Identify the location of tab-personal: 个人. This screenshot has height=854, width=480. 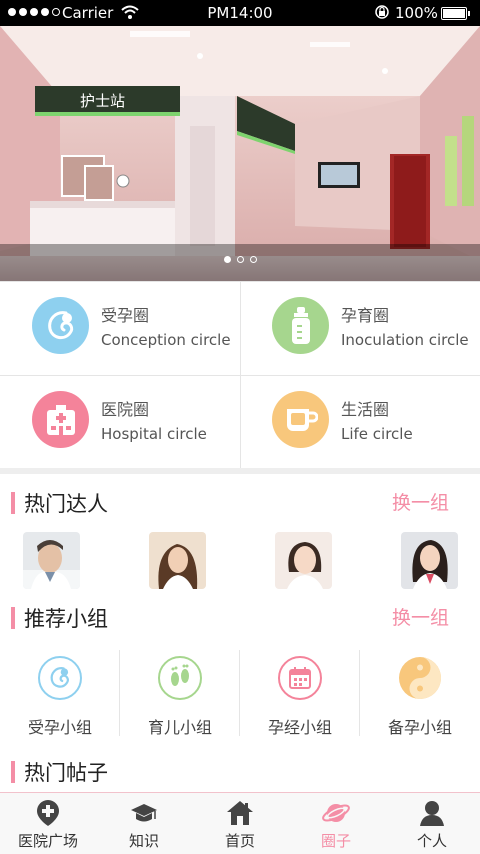
(432, 823).